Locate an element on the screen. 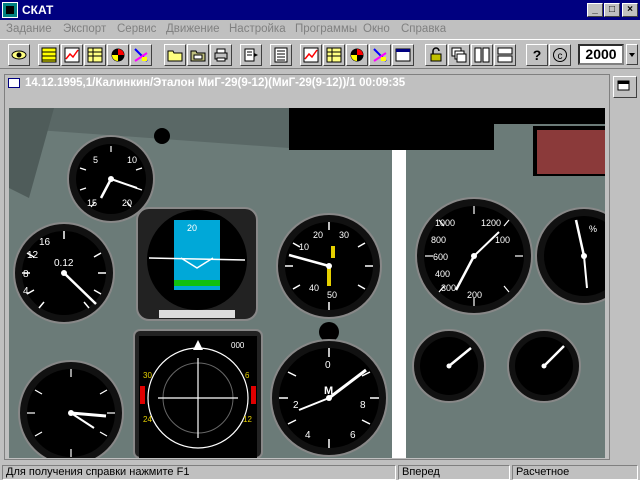 Image resolution: width=640 pixels, height=480 pixels. rpm-label: 400 is located at coordinates (442, 274).